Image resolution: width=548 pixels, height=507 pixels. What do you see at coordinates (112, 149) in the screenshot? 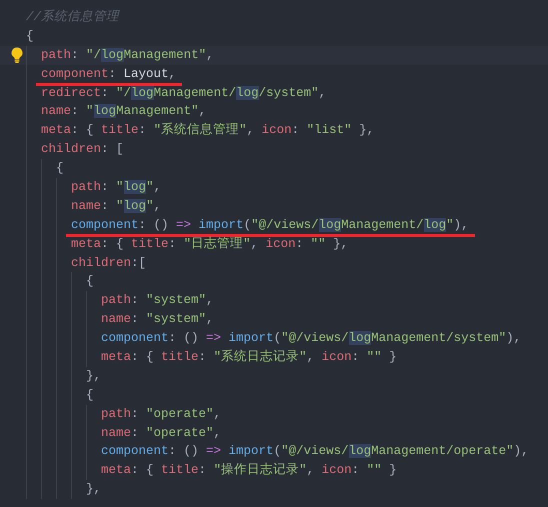
I see `code-text: : [` at bounding box center [112, 149].